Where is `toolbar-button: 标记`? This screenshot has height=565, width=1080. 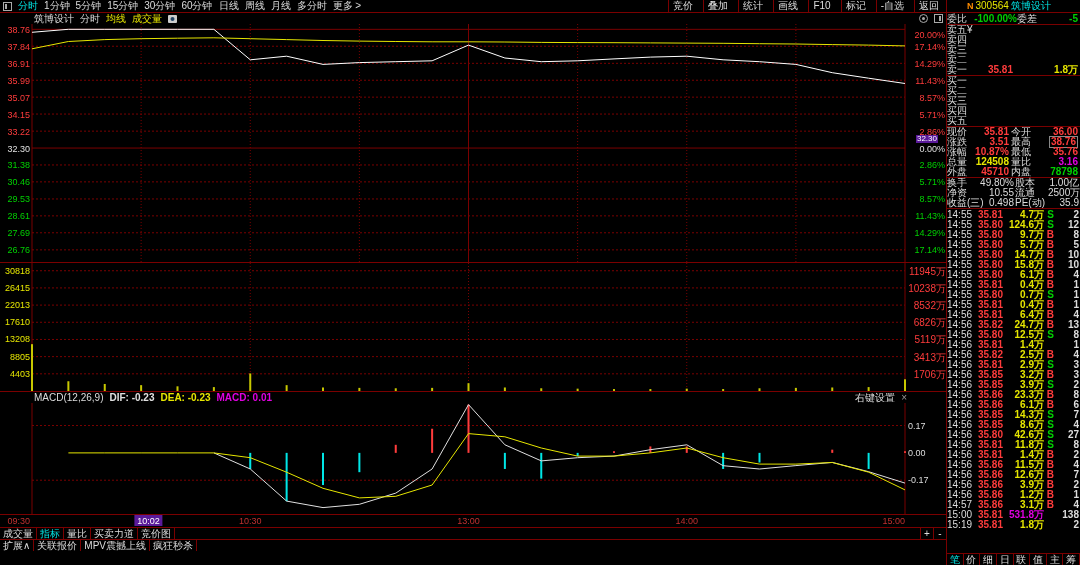 toolbar-button: 标记 is located at coordinates (855, 6).